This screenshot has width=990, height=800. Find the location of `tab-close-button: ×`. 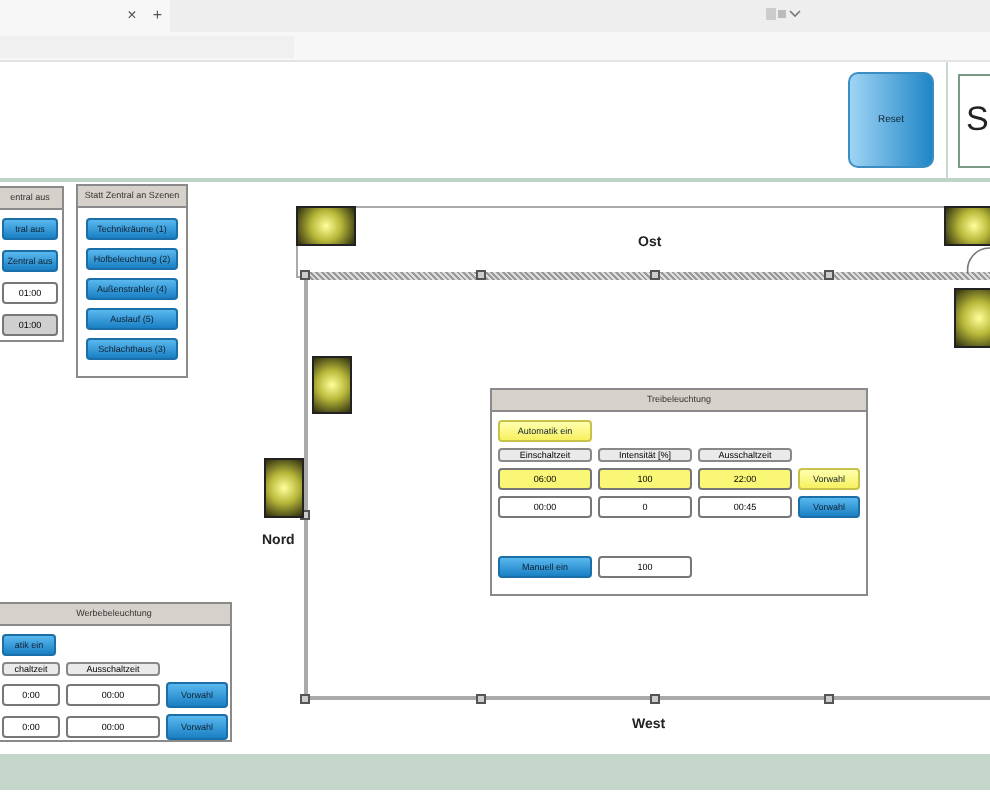

tab-close-button: × is located at coordinates (132, 16).